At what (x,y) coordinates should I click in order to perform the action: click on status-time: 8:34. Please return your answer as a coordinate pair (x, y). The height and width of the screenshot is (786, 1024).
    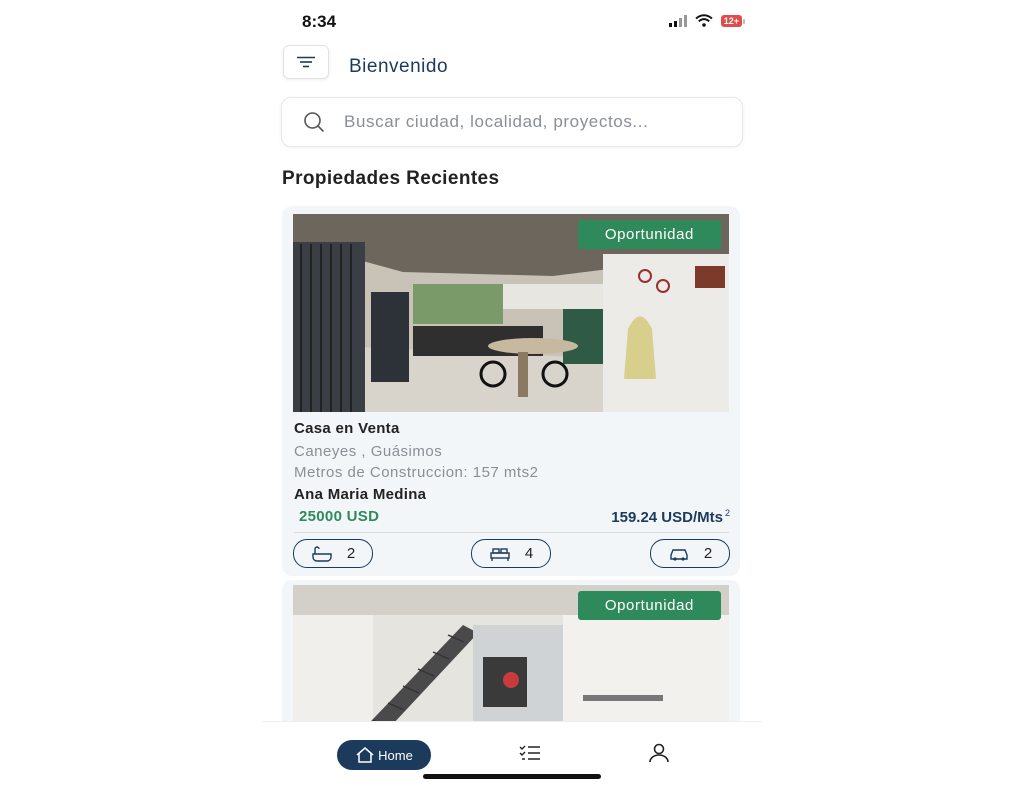
    Looking at the image, I should click on (319, 21).